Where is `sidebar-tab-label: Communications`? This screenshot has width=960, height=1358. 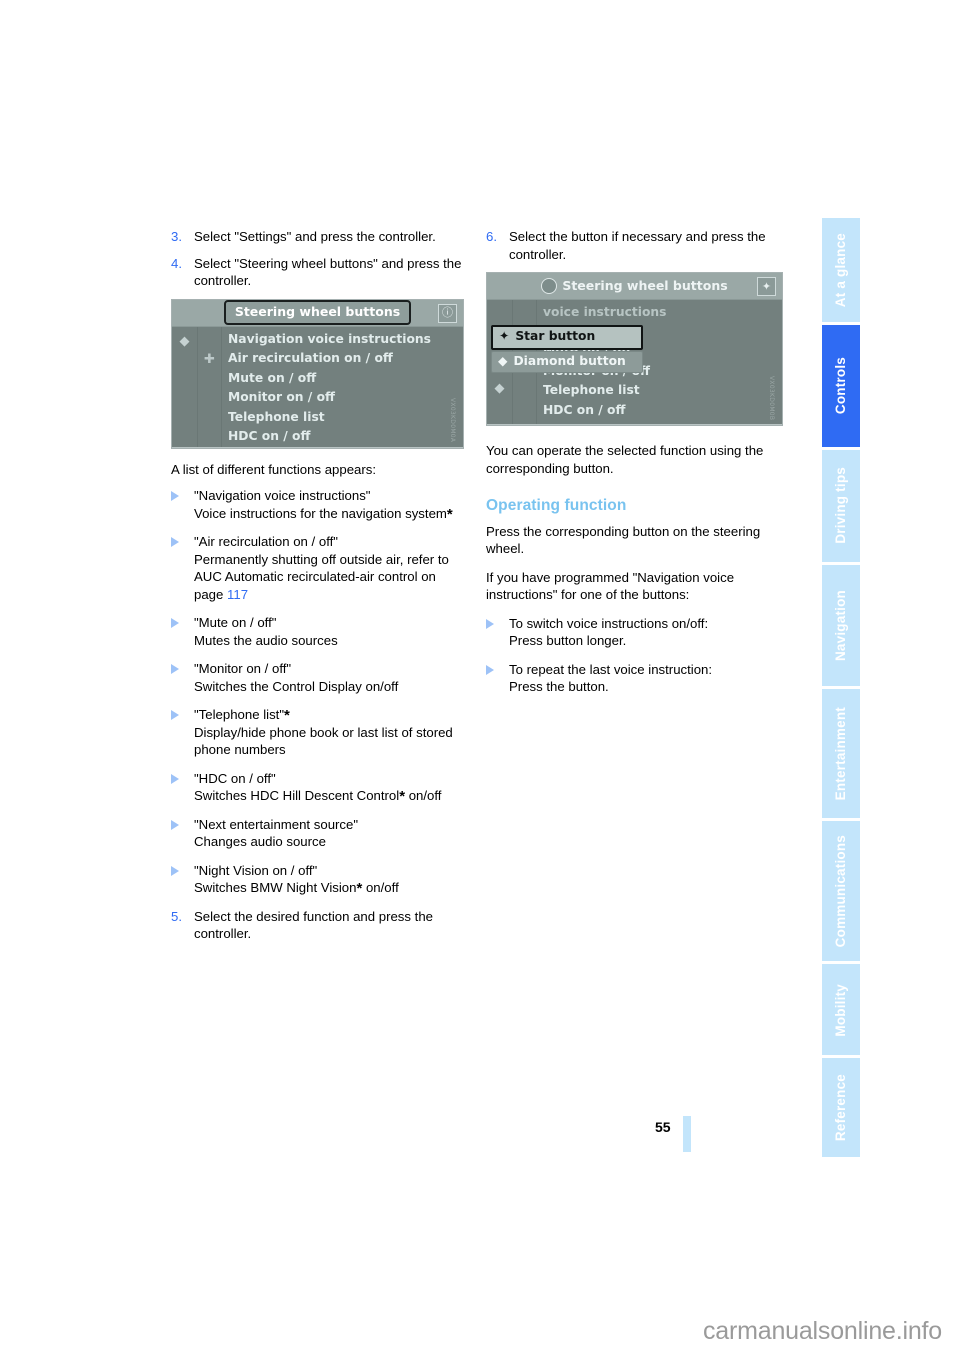
sidebar-tab-label: Communications is located at coordinates (840, 891).